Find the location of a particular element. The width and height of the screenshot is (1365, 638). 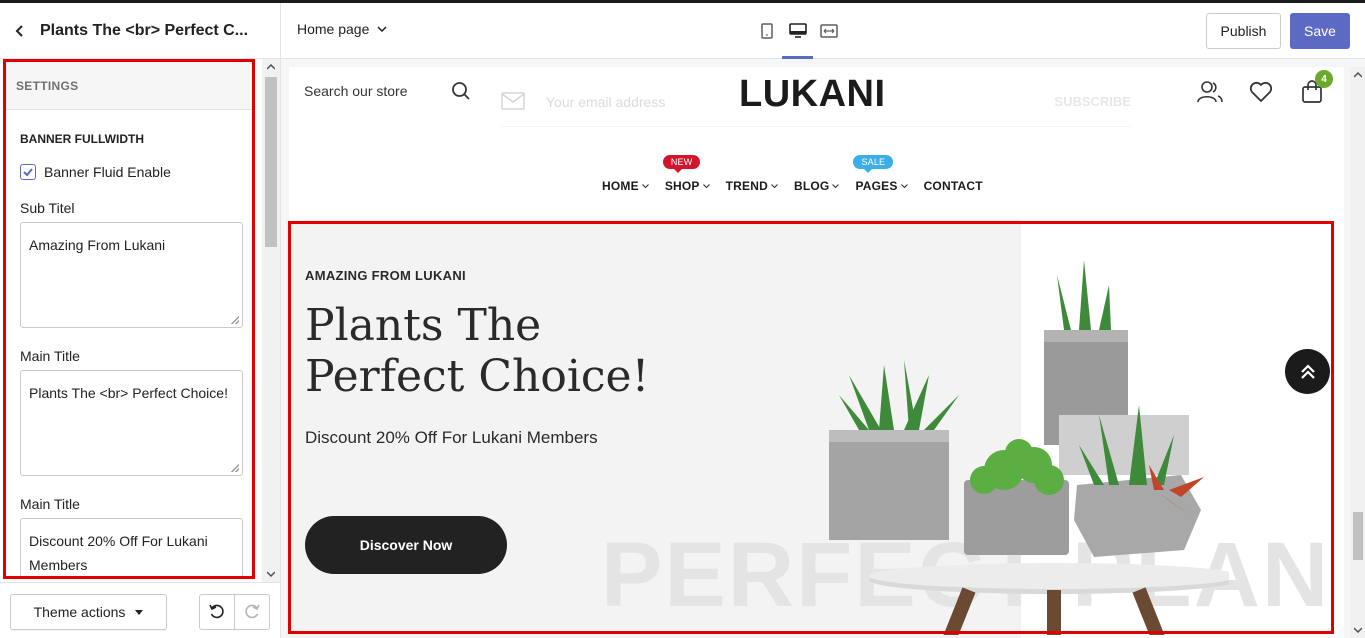

caret-down-icon is located at coordinates (139, 612).